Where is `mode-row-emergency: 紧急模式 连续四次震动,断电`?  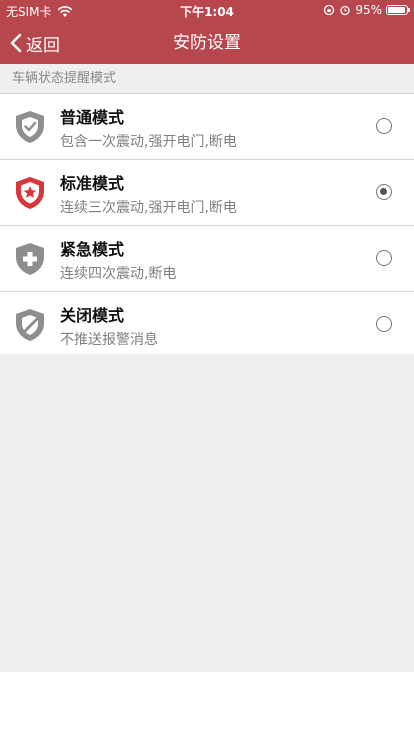
mode-row-emergency: 紧急模式 连续四次震动,断电 is located at coordinates (207, 259).